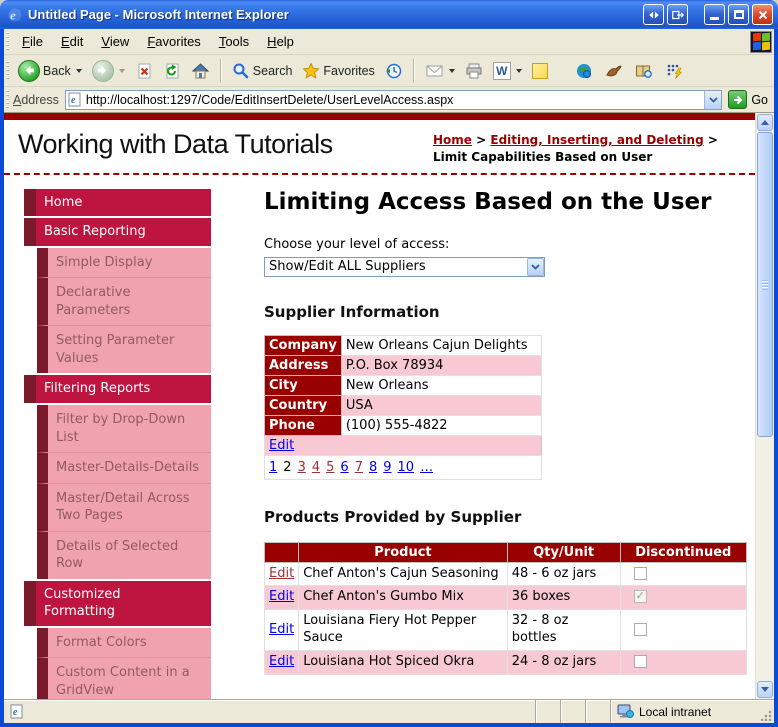  Describe the element at coordinates (144, 71) in the screenshot. I see `stop-button` at that location.